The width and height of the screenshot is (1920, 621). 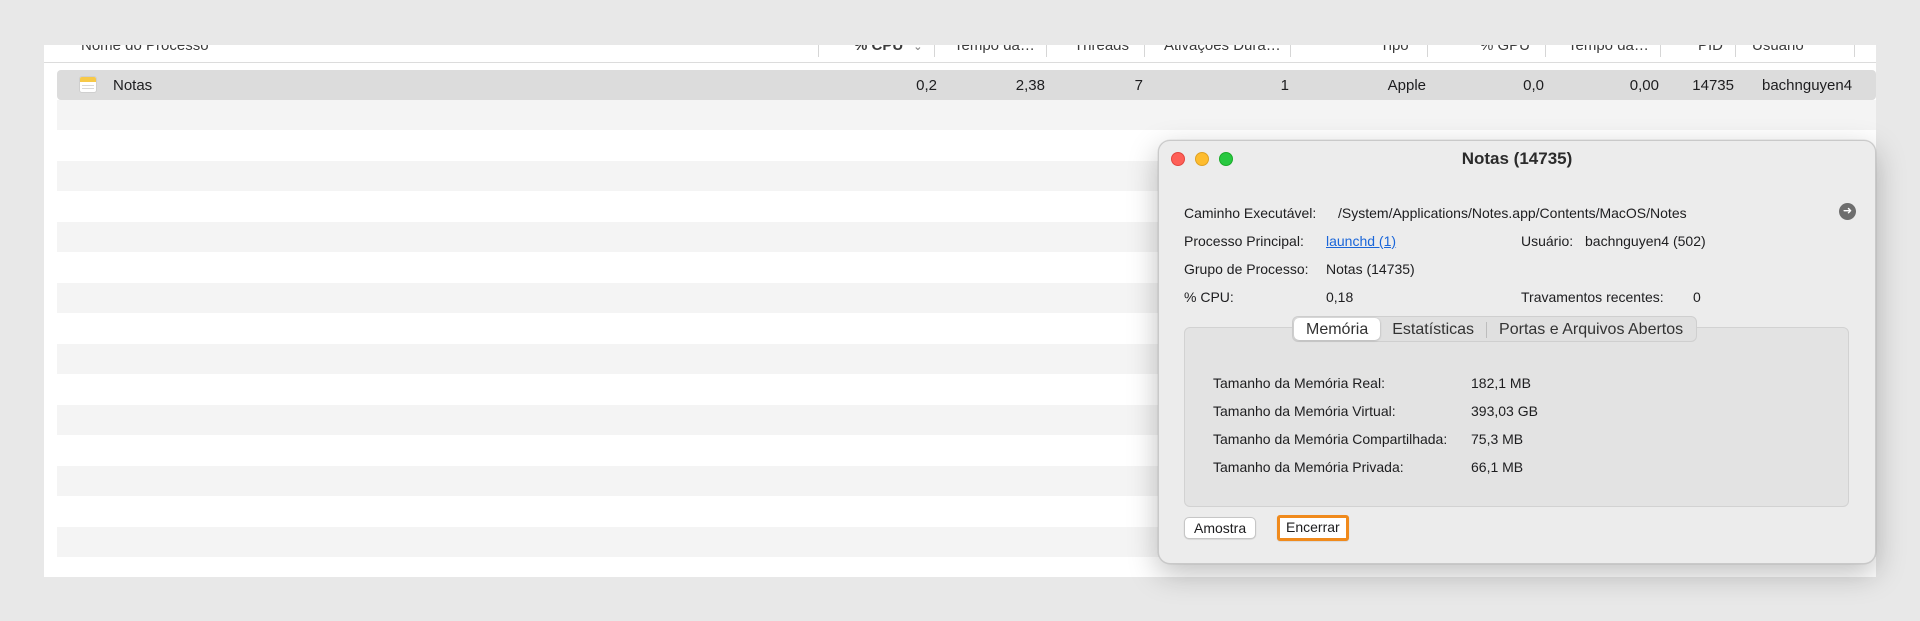 What do you see at coordinates (918, 49) in the screenshot?
I see `chevron-down-icon: ⌄` at bounding box center [918, 49].